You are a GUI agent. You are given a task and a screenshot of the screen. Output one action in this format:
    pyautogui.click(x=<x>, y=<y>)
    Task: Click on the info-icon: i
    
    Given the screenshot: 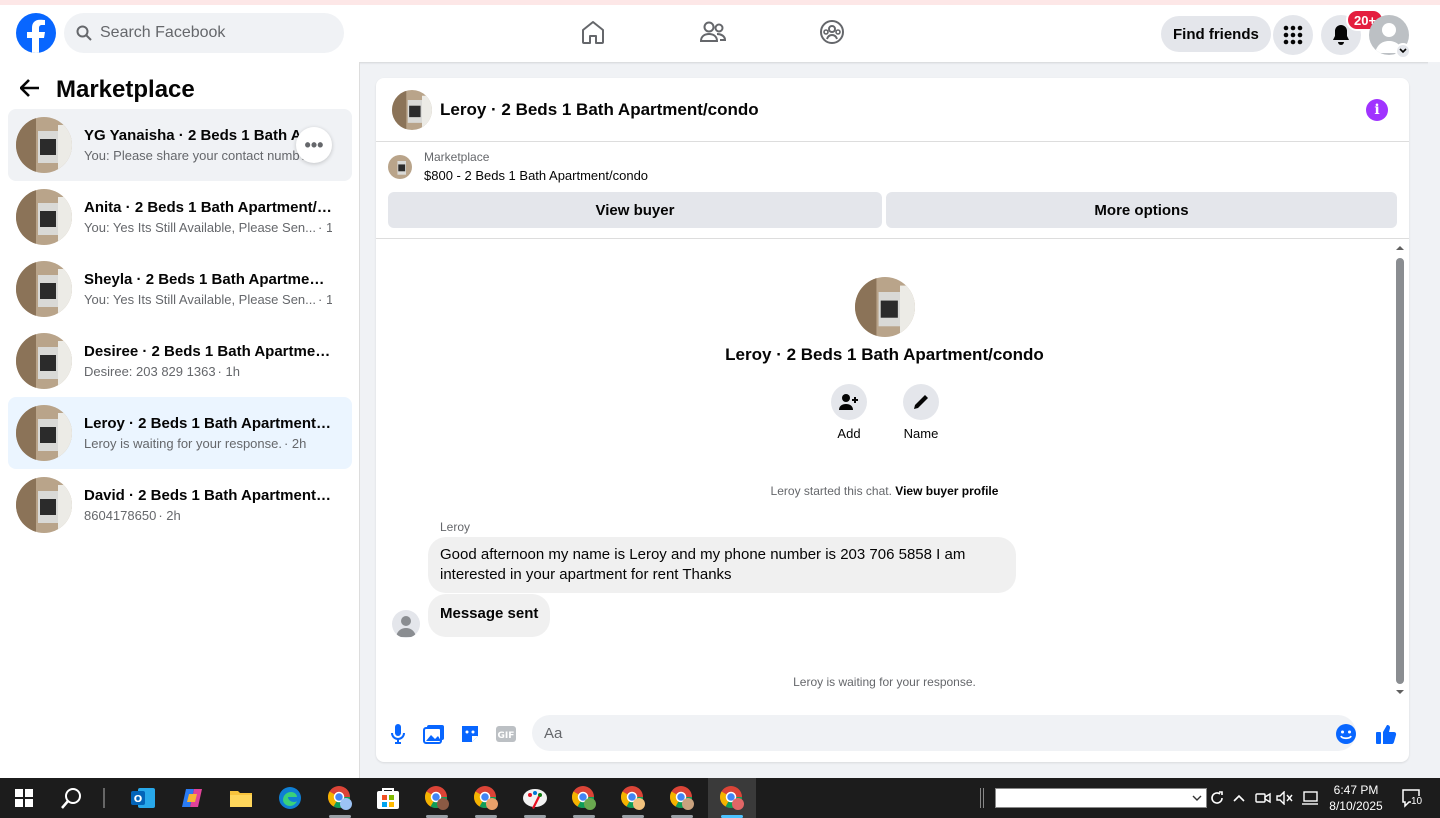 What is the action you would take?
    pyautogui.click(x=1377, y=110)
    